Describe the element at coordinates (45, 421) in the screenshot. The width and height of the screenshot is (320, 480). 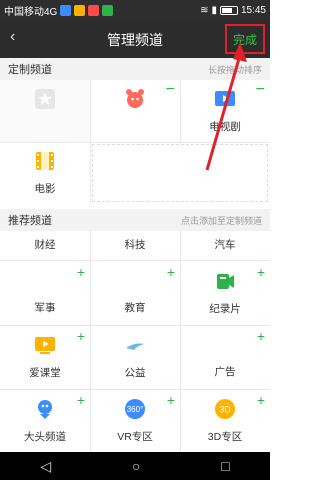
I see `channel-tile: + 大头频道` at that location.